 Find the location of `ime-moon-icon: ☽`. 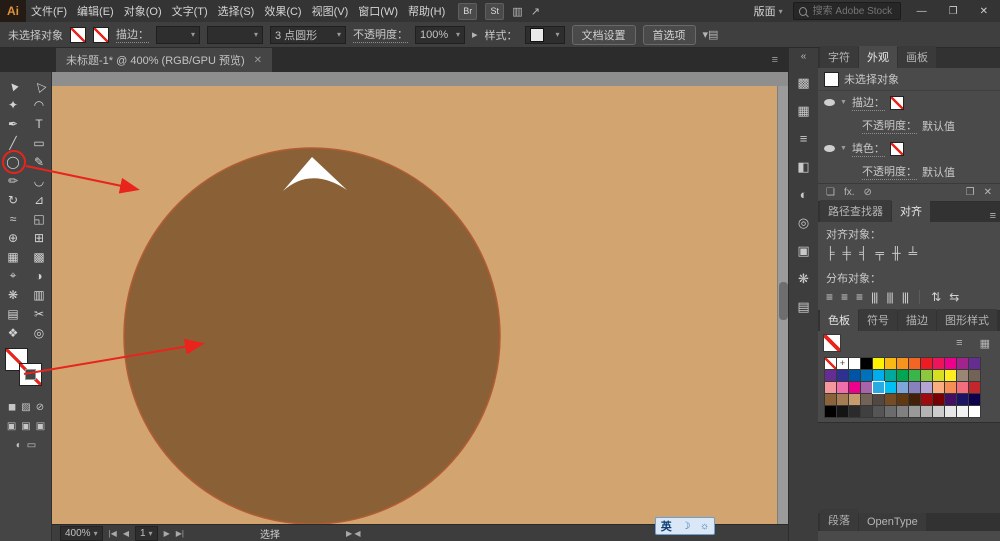

ime-moon-icon: ☽ is located at coordinates (685, 526).